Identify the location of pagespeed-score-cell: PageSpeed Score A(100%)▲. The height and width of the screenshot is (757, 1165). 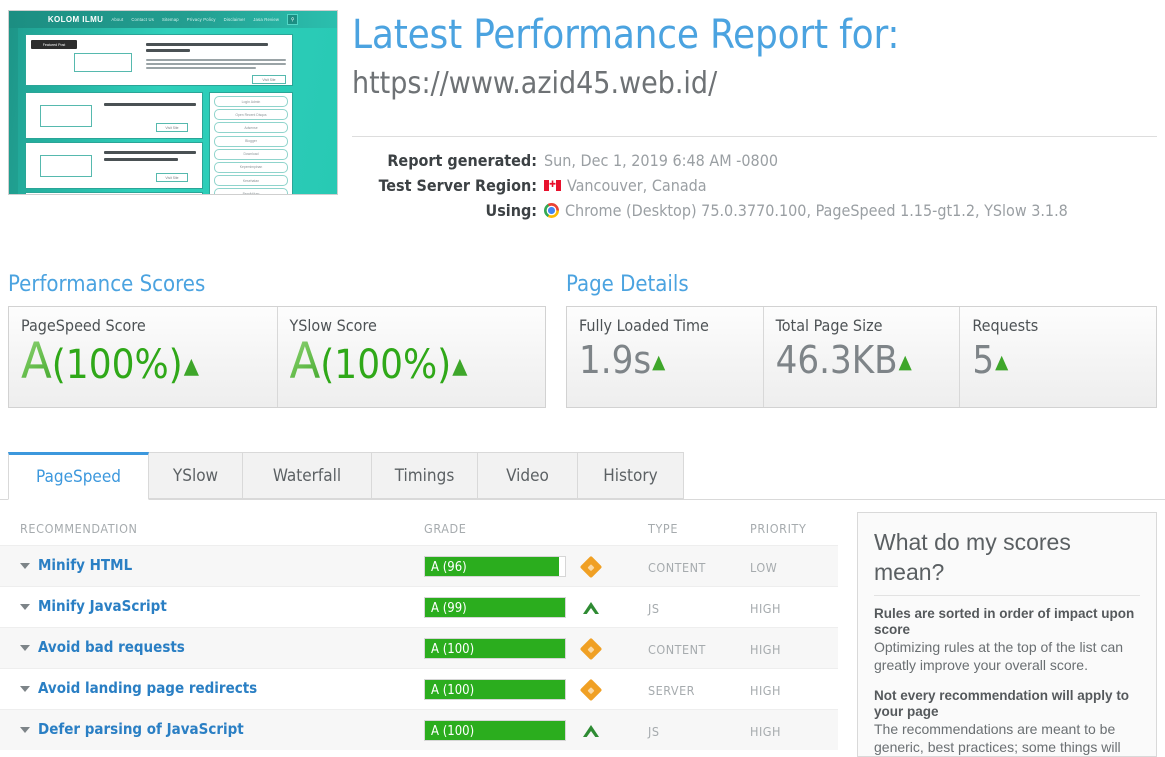
(143, 357).